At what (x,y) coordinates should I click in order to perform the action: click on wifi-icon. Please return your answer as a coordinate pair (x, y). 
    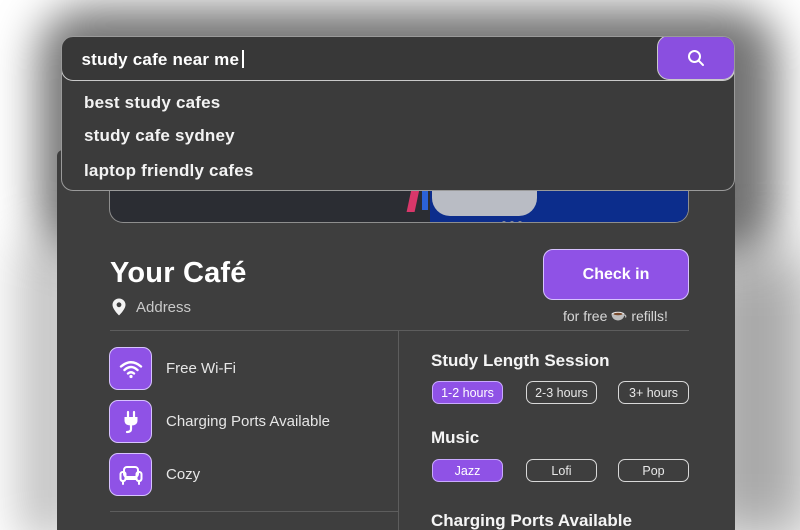
    Looking at the image, I should click on (130, 369).